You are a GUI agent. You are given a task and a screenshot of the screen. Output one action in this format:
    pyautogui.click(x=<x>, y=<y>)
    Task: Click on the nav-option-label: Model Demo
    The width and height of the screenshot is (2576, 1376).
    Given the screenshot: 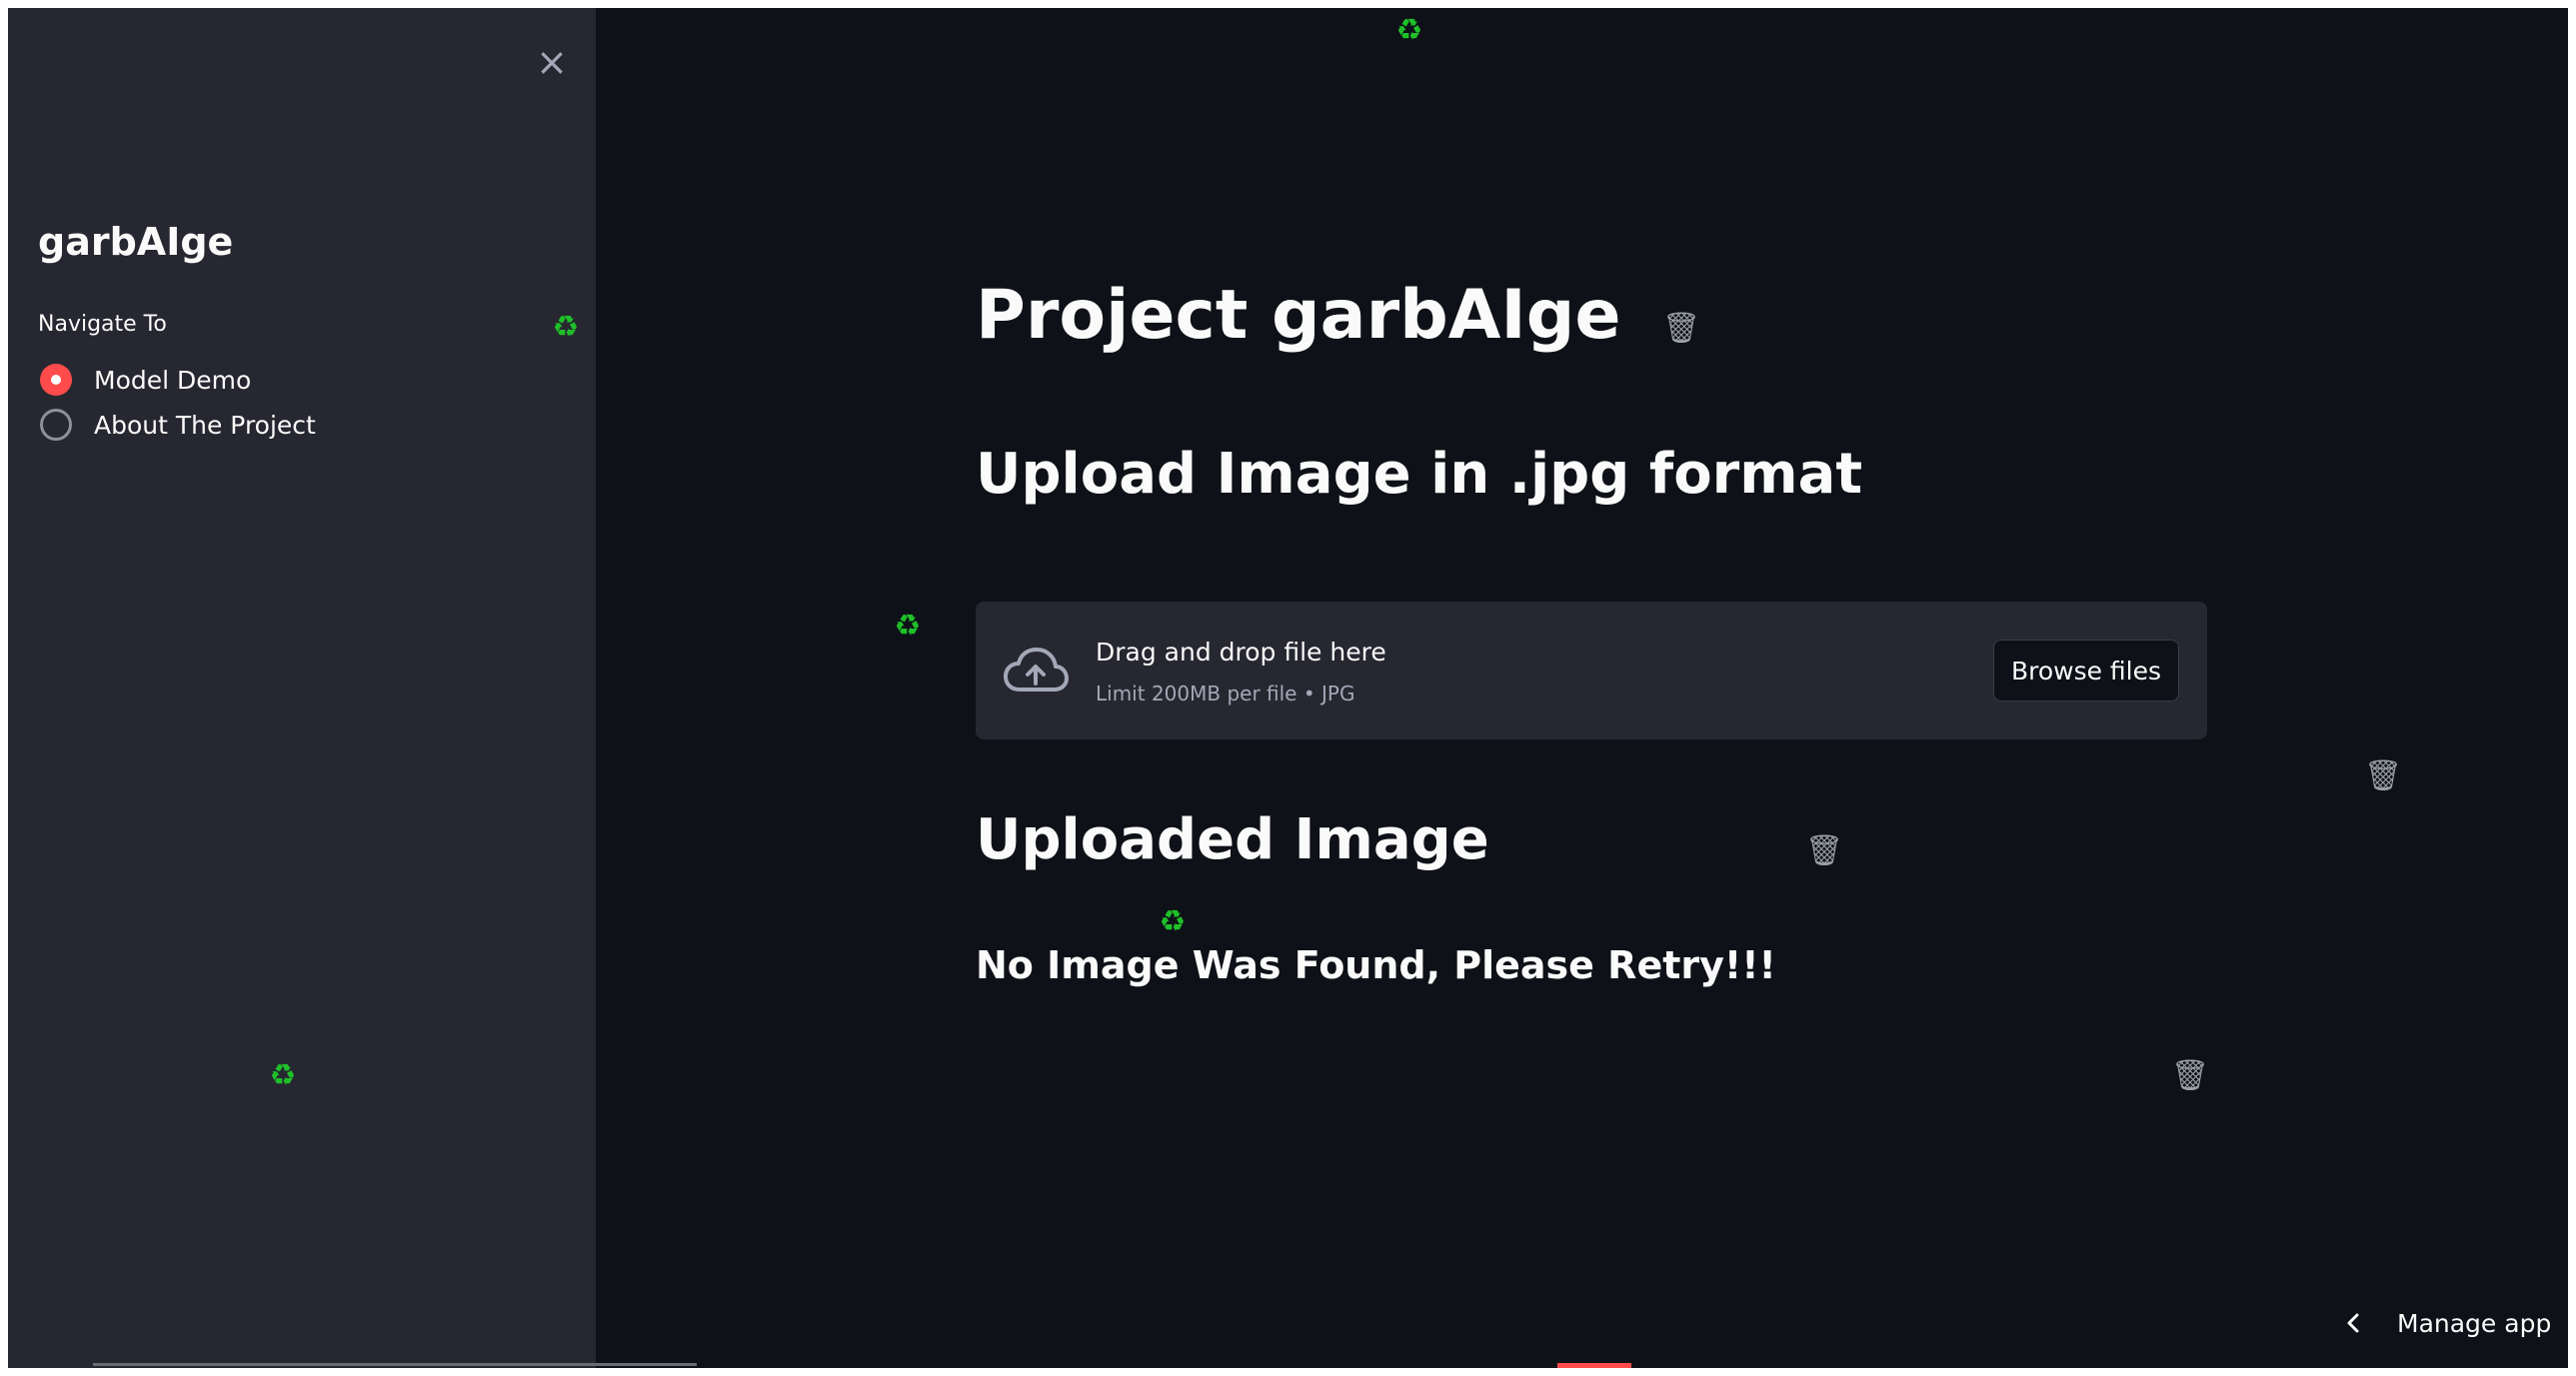 What is the action you would take?
    pyautogui.click(x=173, y=380)
    